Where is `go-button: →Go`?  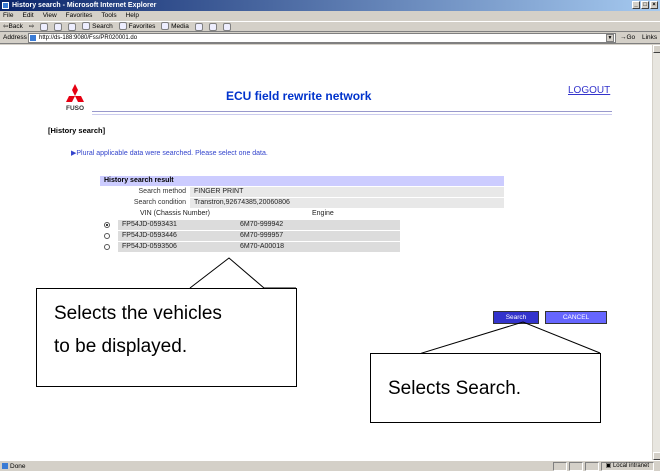
go-button: →Go is located at coordinates (627, 38).